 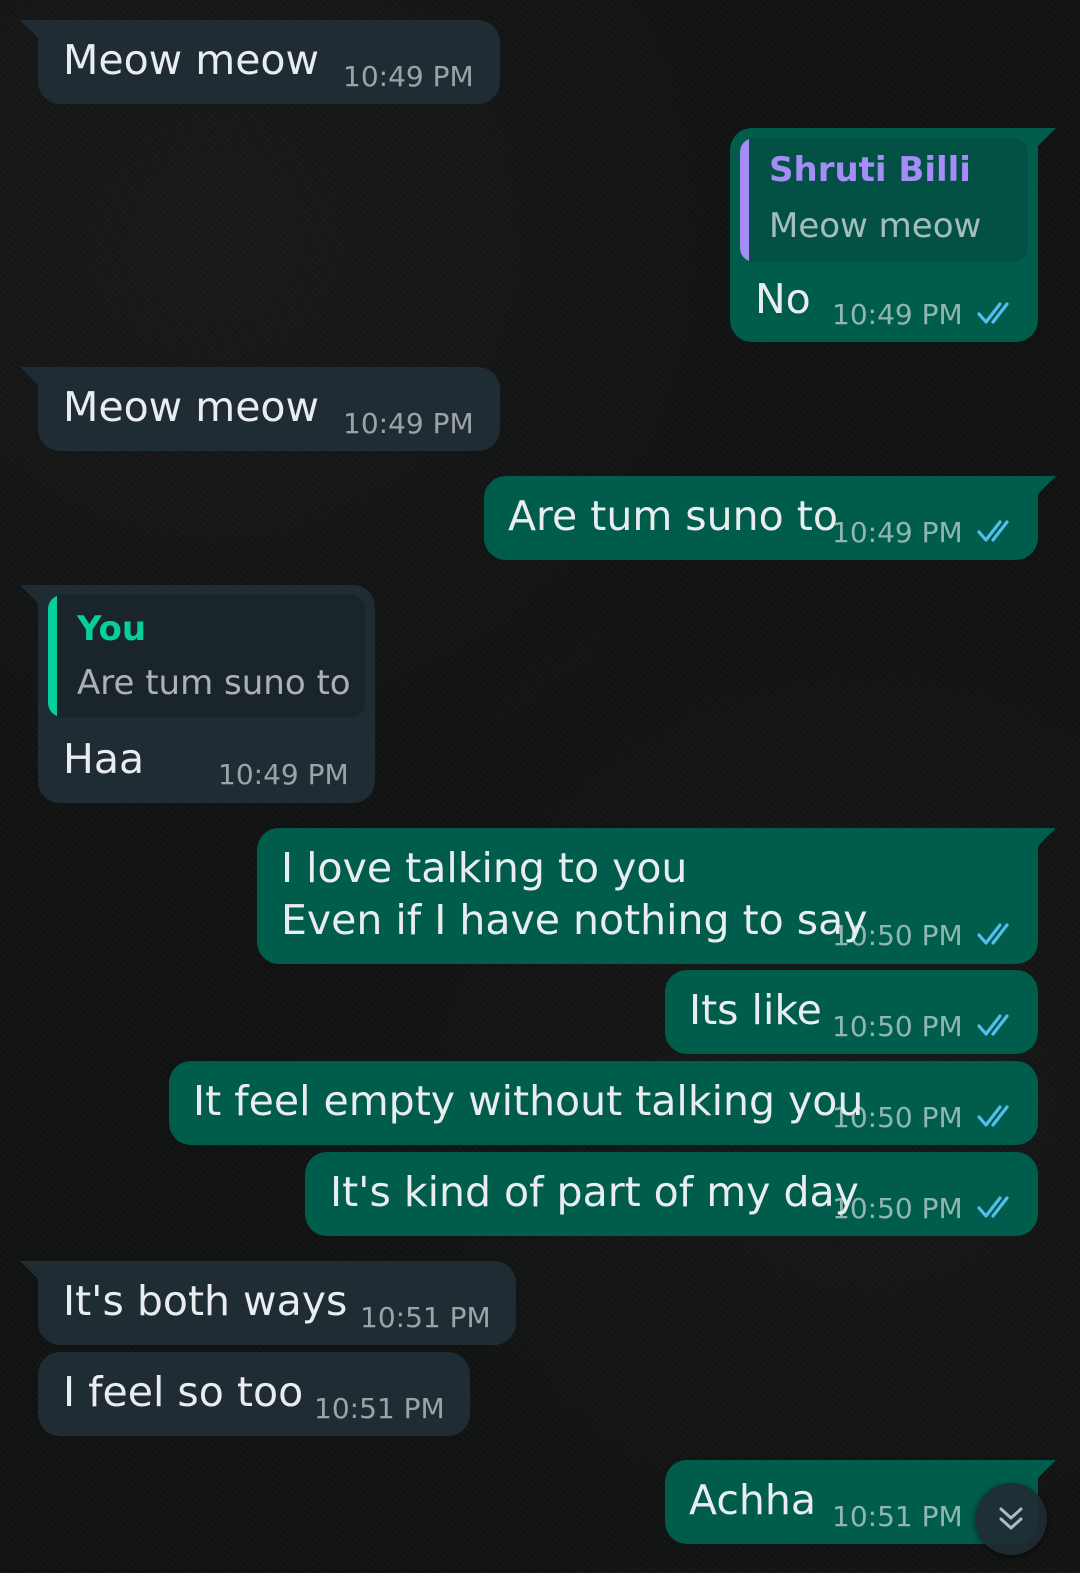 I want to click on message-incoming: It's both ways 10:51 PM, so click(x=268, y=1303).